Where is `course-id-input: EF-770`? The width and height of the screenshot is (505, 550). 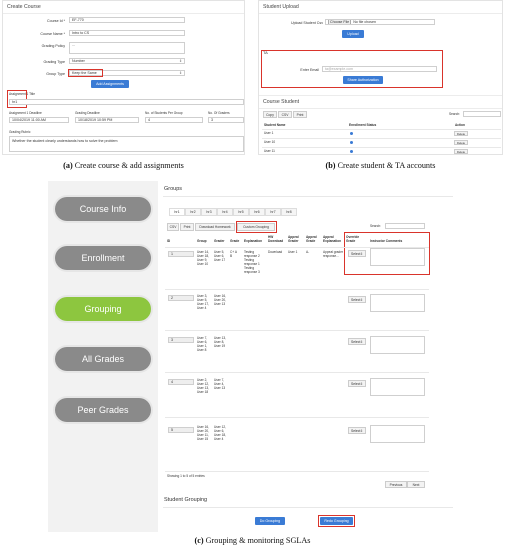 course-id-input: EF-770 is located at coordinates (127, 20).